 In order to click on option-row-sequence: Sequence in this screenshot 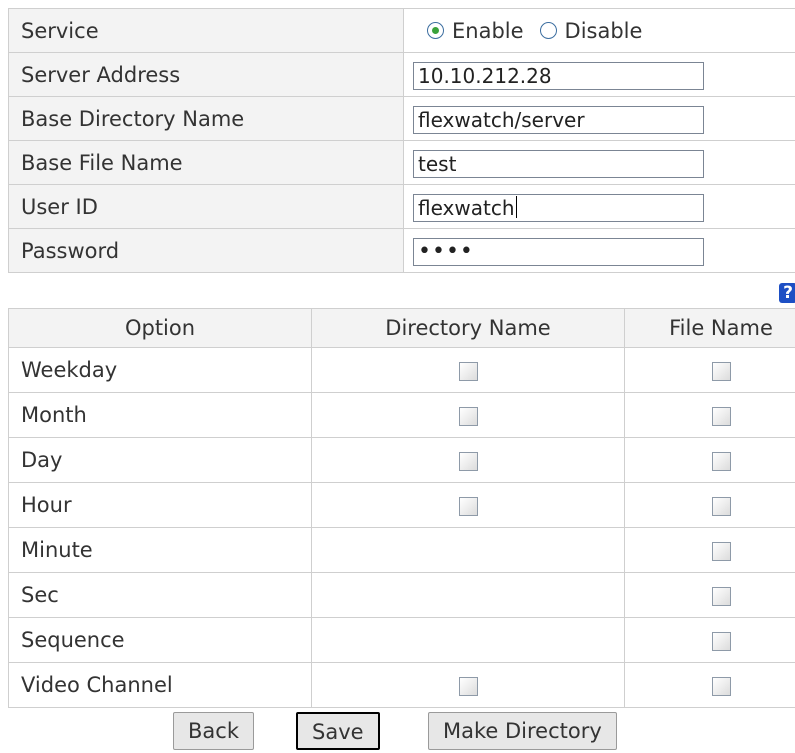, I will do `click(401, 640)`.